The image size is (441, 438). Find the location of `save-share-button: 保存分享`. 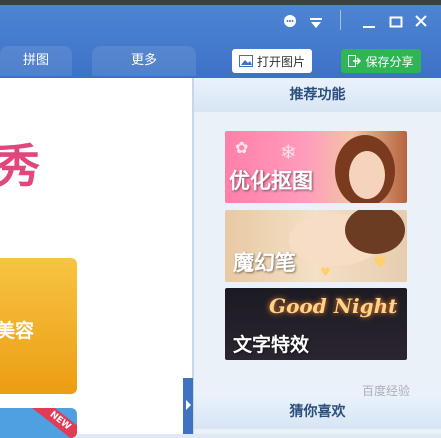

save-share-button: 保存分享 is located at coordinates (381, 61).